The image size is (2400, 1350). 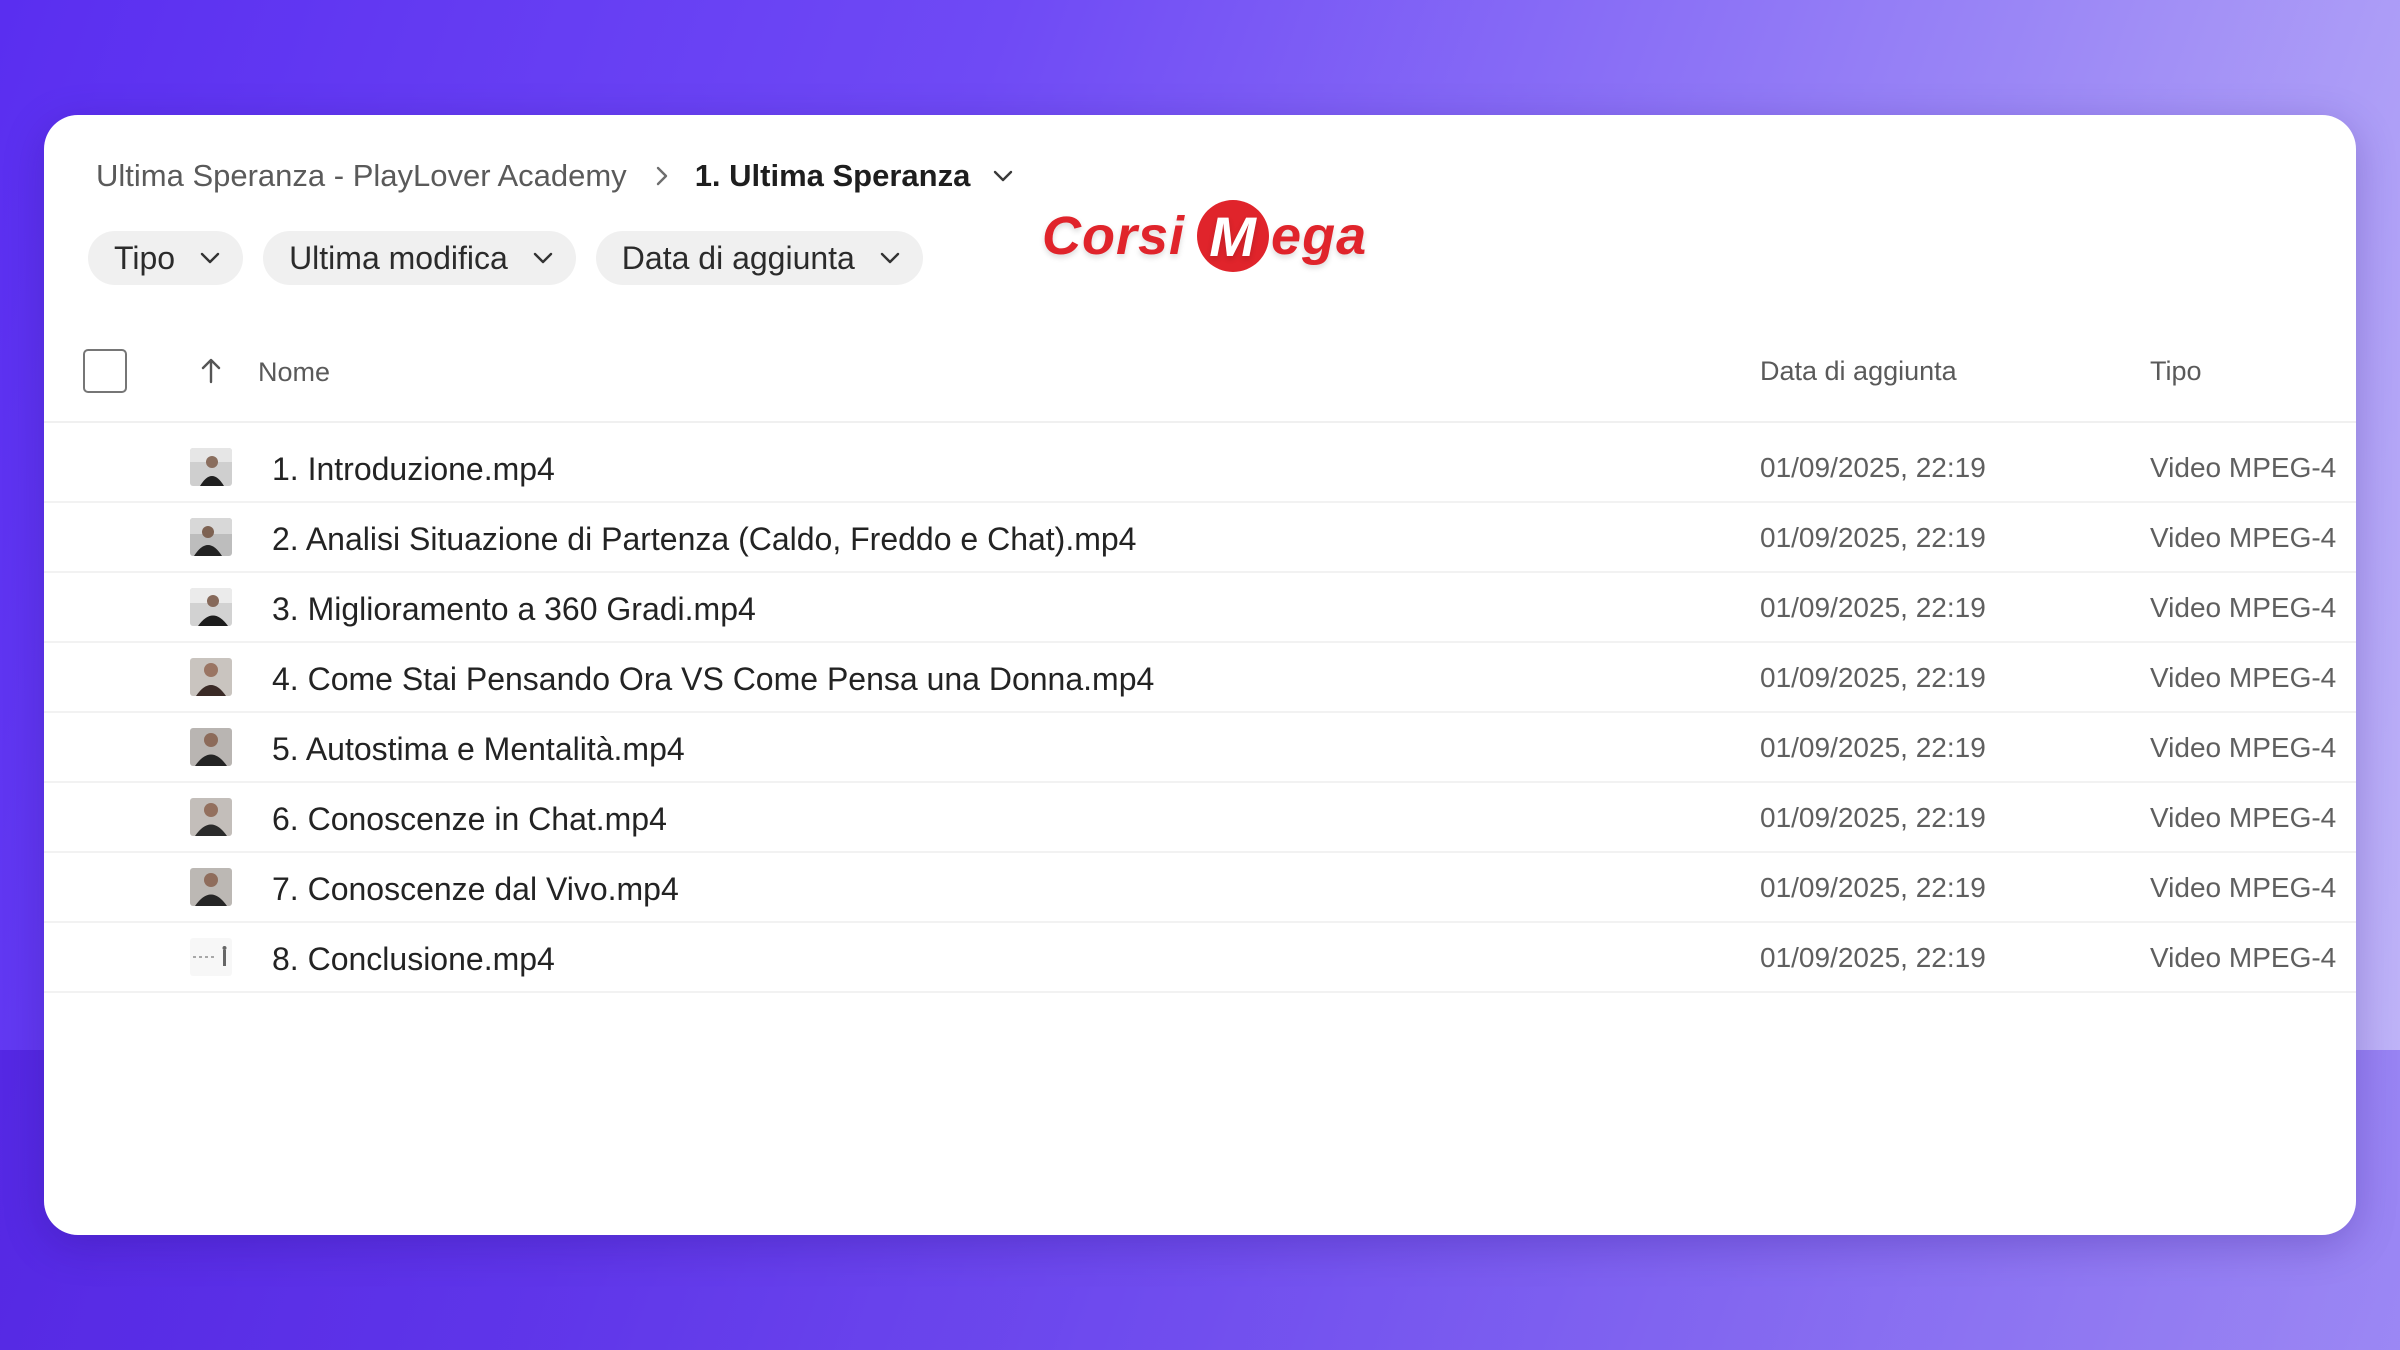 What do you see at coordinates (1233, 236) in the screenshot?
I see `logo-m-circle: M` at bounding box center [1233, 236].